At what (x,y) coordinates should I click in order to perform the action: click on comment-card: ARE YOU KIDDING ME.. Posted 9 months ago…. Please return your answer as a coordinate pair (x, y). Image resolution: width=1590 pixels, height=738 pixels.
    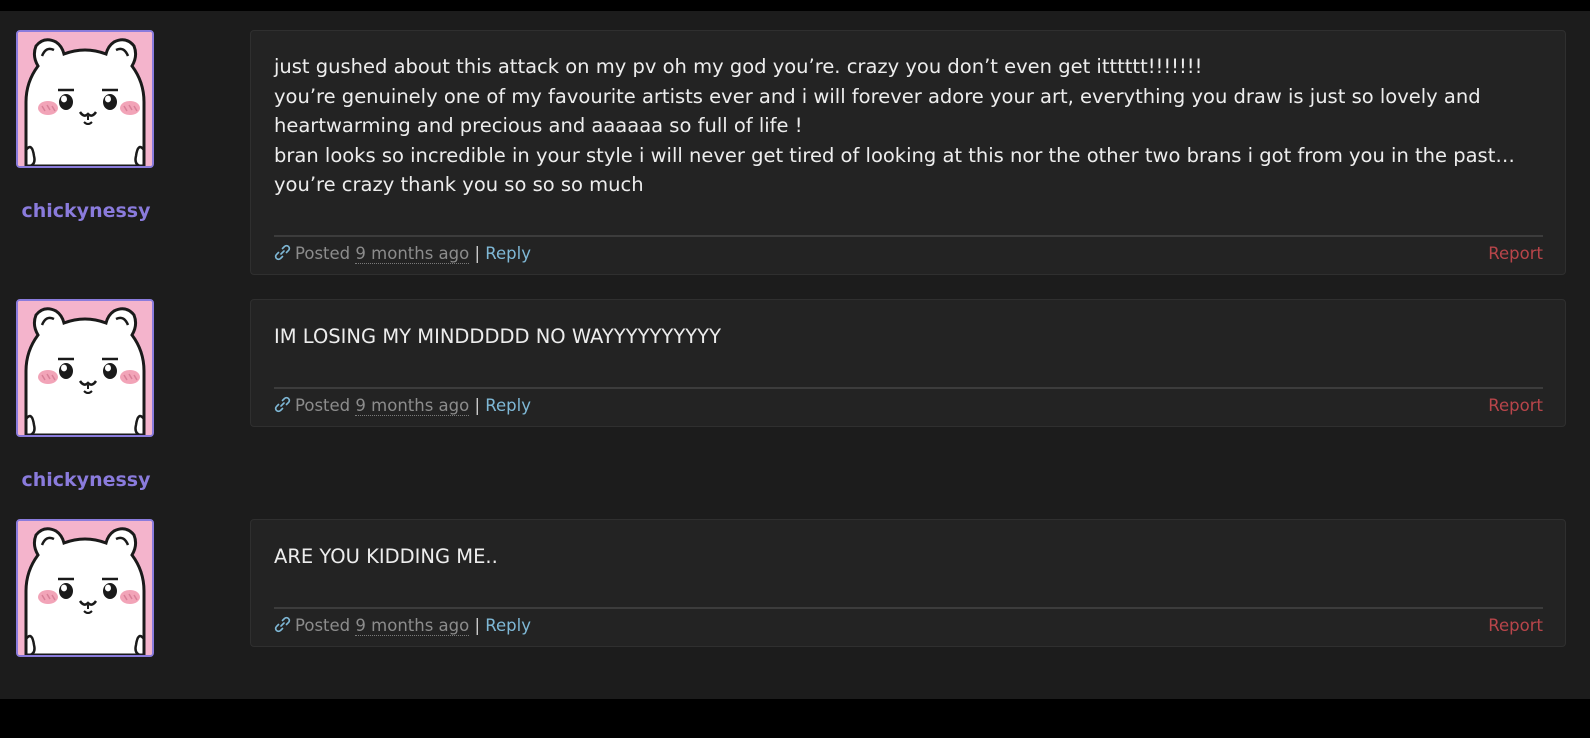
    Looking at the image, I should click on (908, 583).